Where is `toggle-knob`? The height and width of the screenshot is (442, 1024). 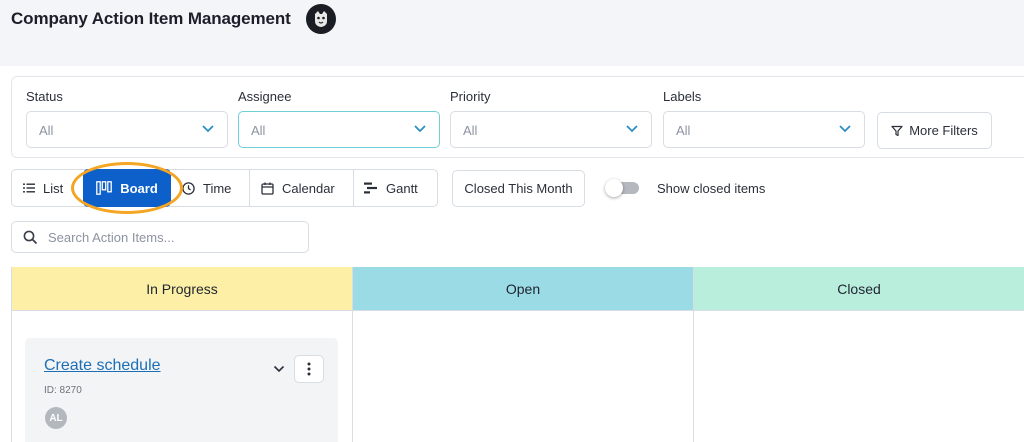
toggle-knob is located at coordinates (614, 188).